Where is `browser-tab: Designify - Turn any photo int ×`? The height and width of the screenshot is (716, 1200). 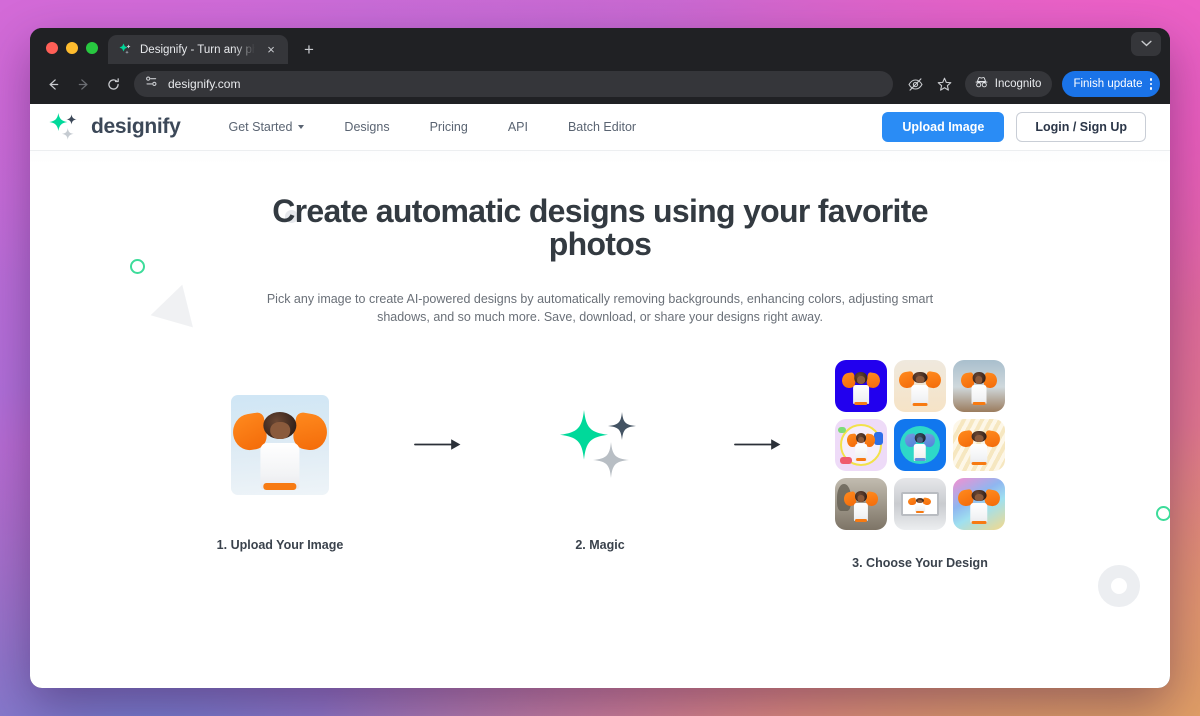
browser-tab: Designify - Turn any photo int × is located at coordinates (198, 49).